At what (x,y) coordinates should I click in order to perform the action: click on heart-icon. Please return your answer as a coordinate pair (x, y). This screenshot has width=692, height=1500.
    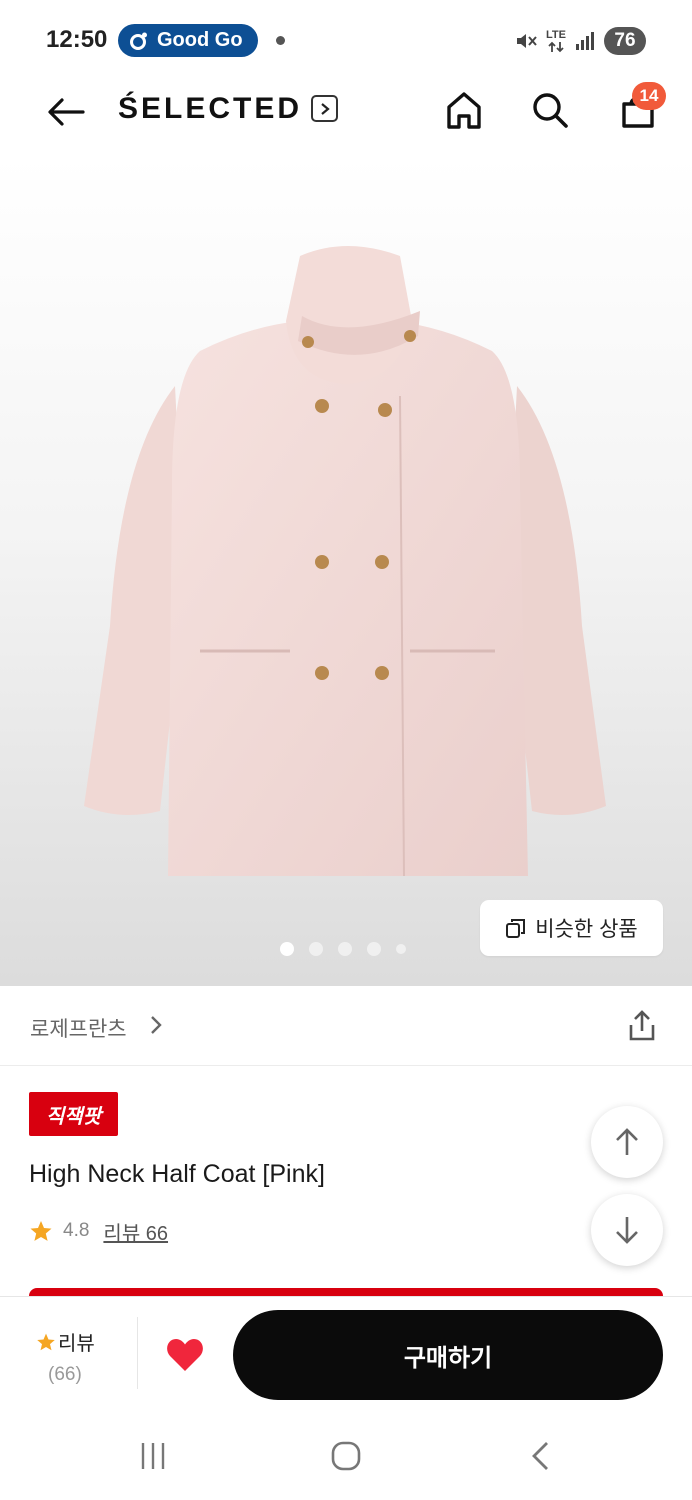
    Looking at the image, I should click on (185, 1355).